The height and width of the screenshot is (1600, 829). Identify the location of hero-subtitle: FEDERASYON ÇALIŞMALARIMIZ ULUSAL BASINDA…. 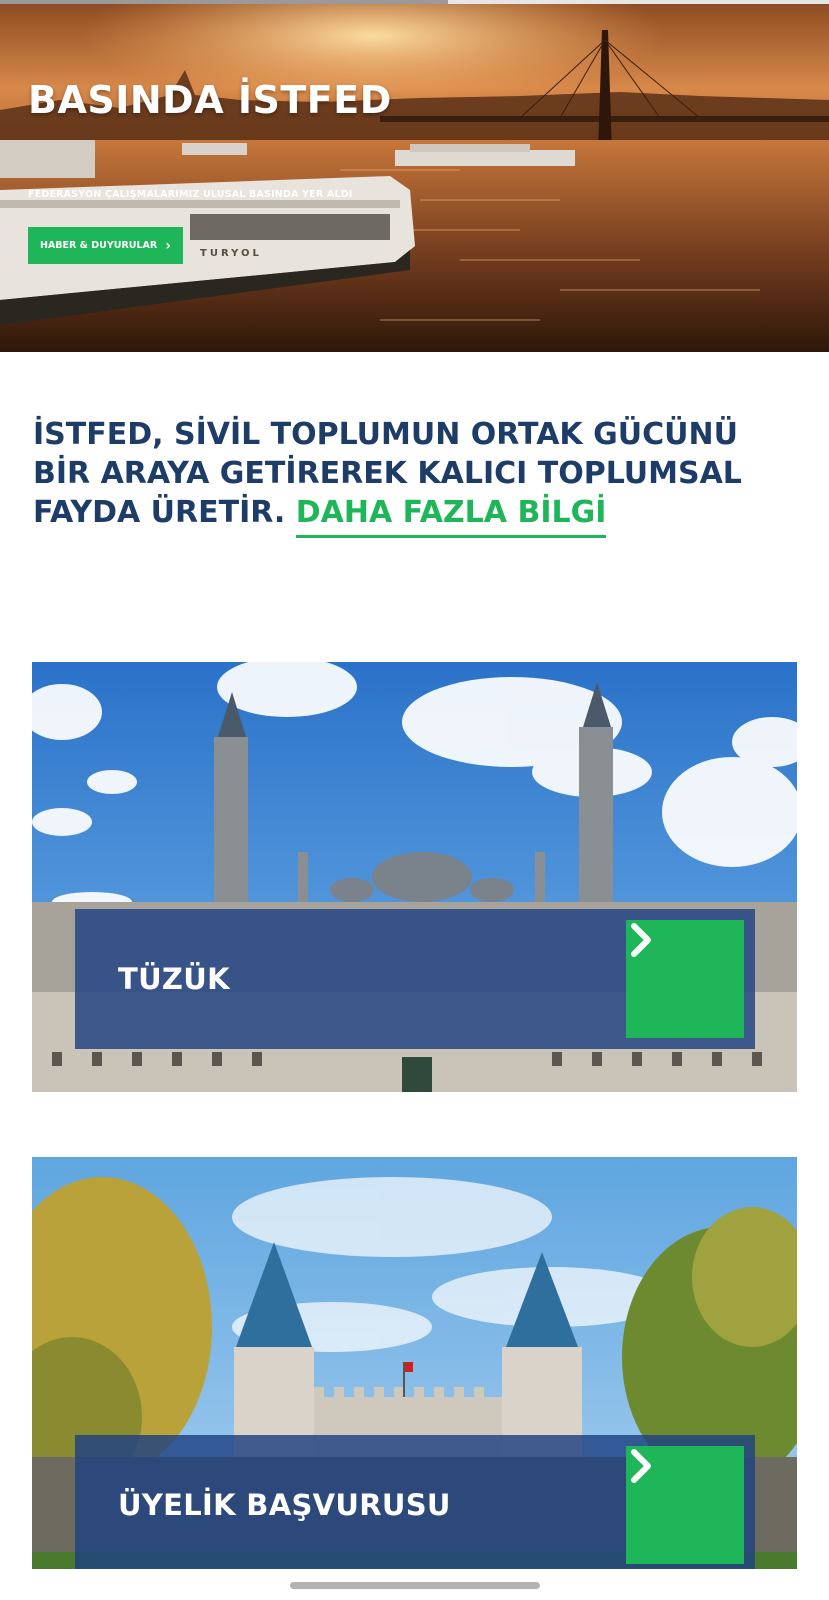
(190, 194).